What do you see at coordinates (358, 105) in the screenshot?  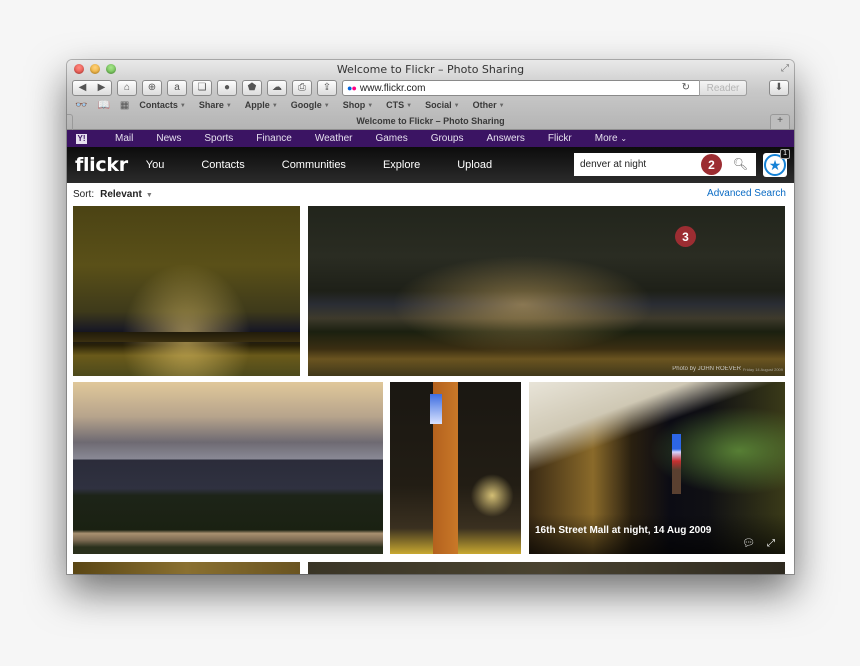 I see `bookmark-shop: Shop ▼` at bounding box center [358, 105].